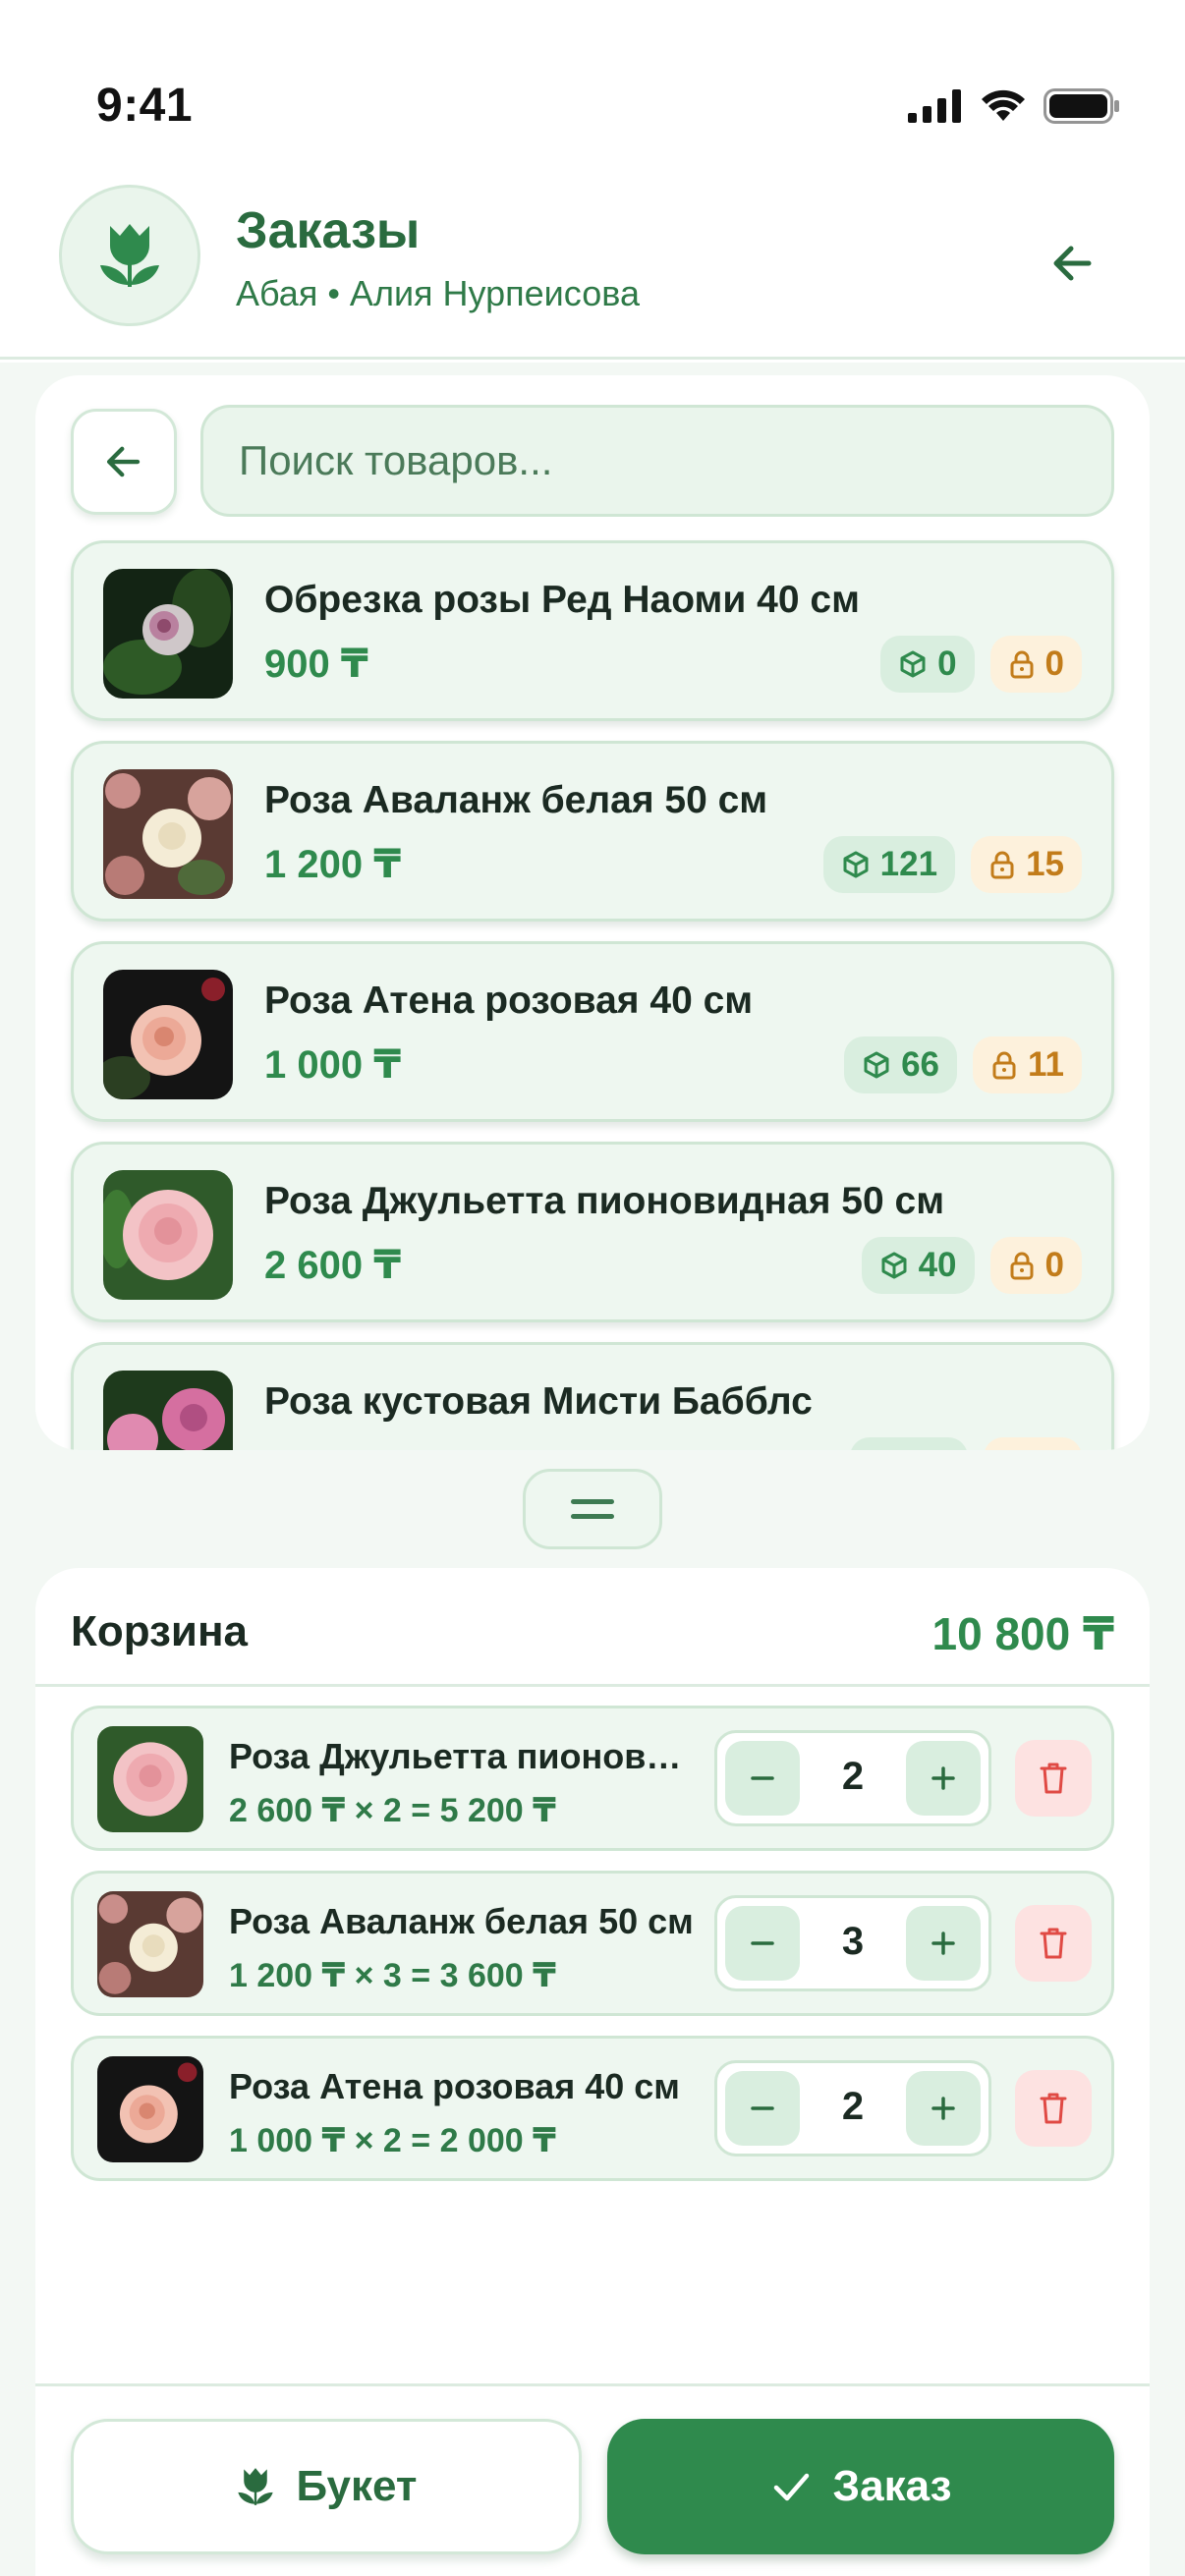 This screenshot has height=2576, width=1185. Describe the element at coordinates (562, 600) in the screenshot. I see `product-name: Обрезка розы Ред Наоми 40 см` at that location.